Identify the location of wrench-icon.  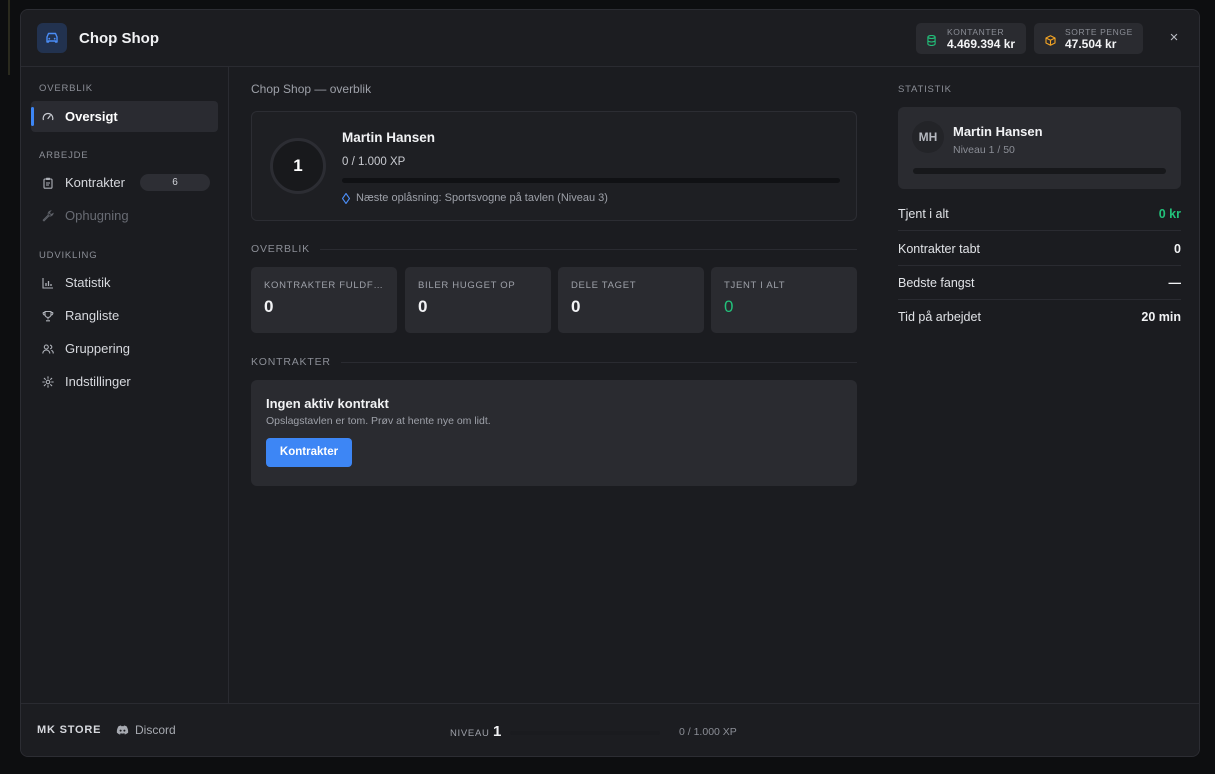
(48, 216).